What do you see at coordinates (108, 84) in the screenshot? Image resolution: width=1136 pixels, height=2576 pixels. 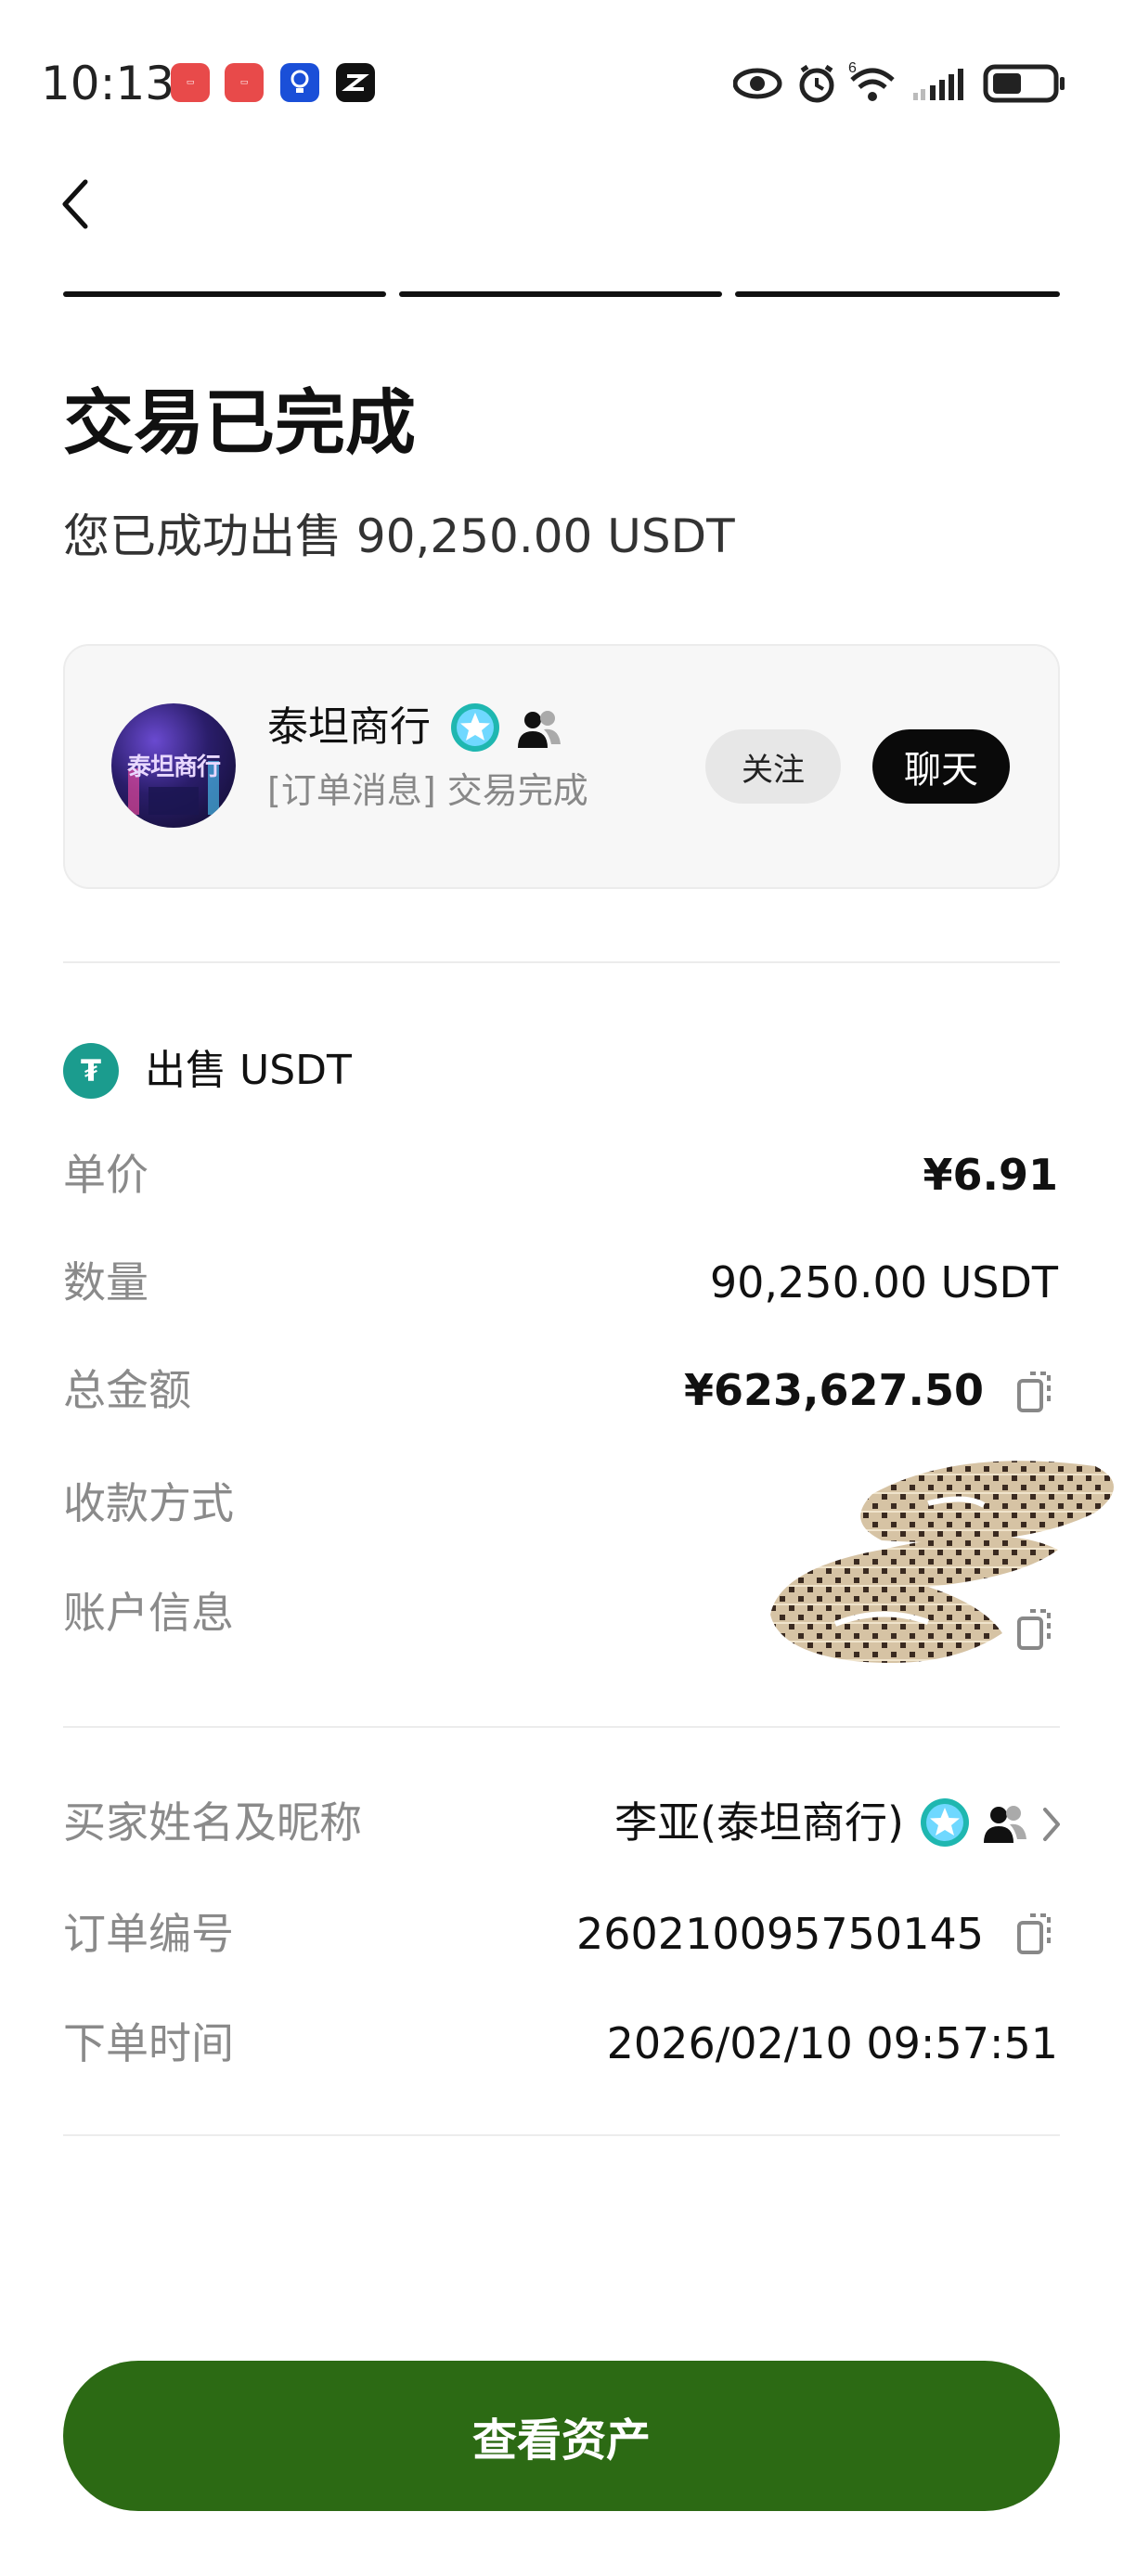 I see `status-time: 10:13` at bounding box center [108, 84].